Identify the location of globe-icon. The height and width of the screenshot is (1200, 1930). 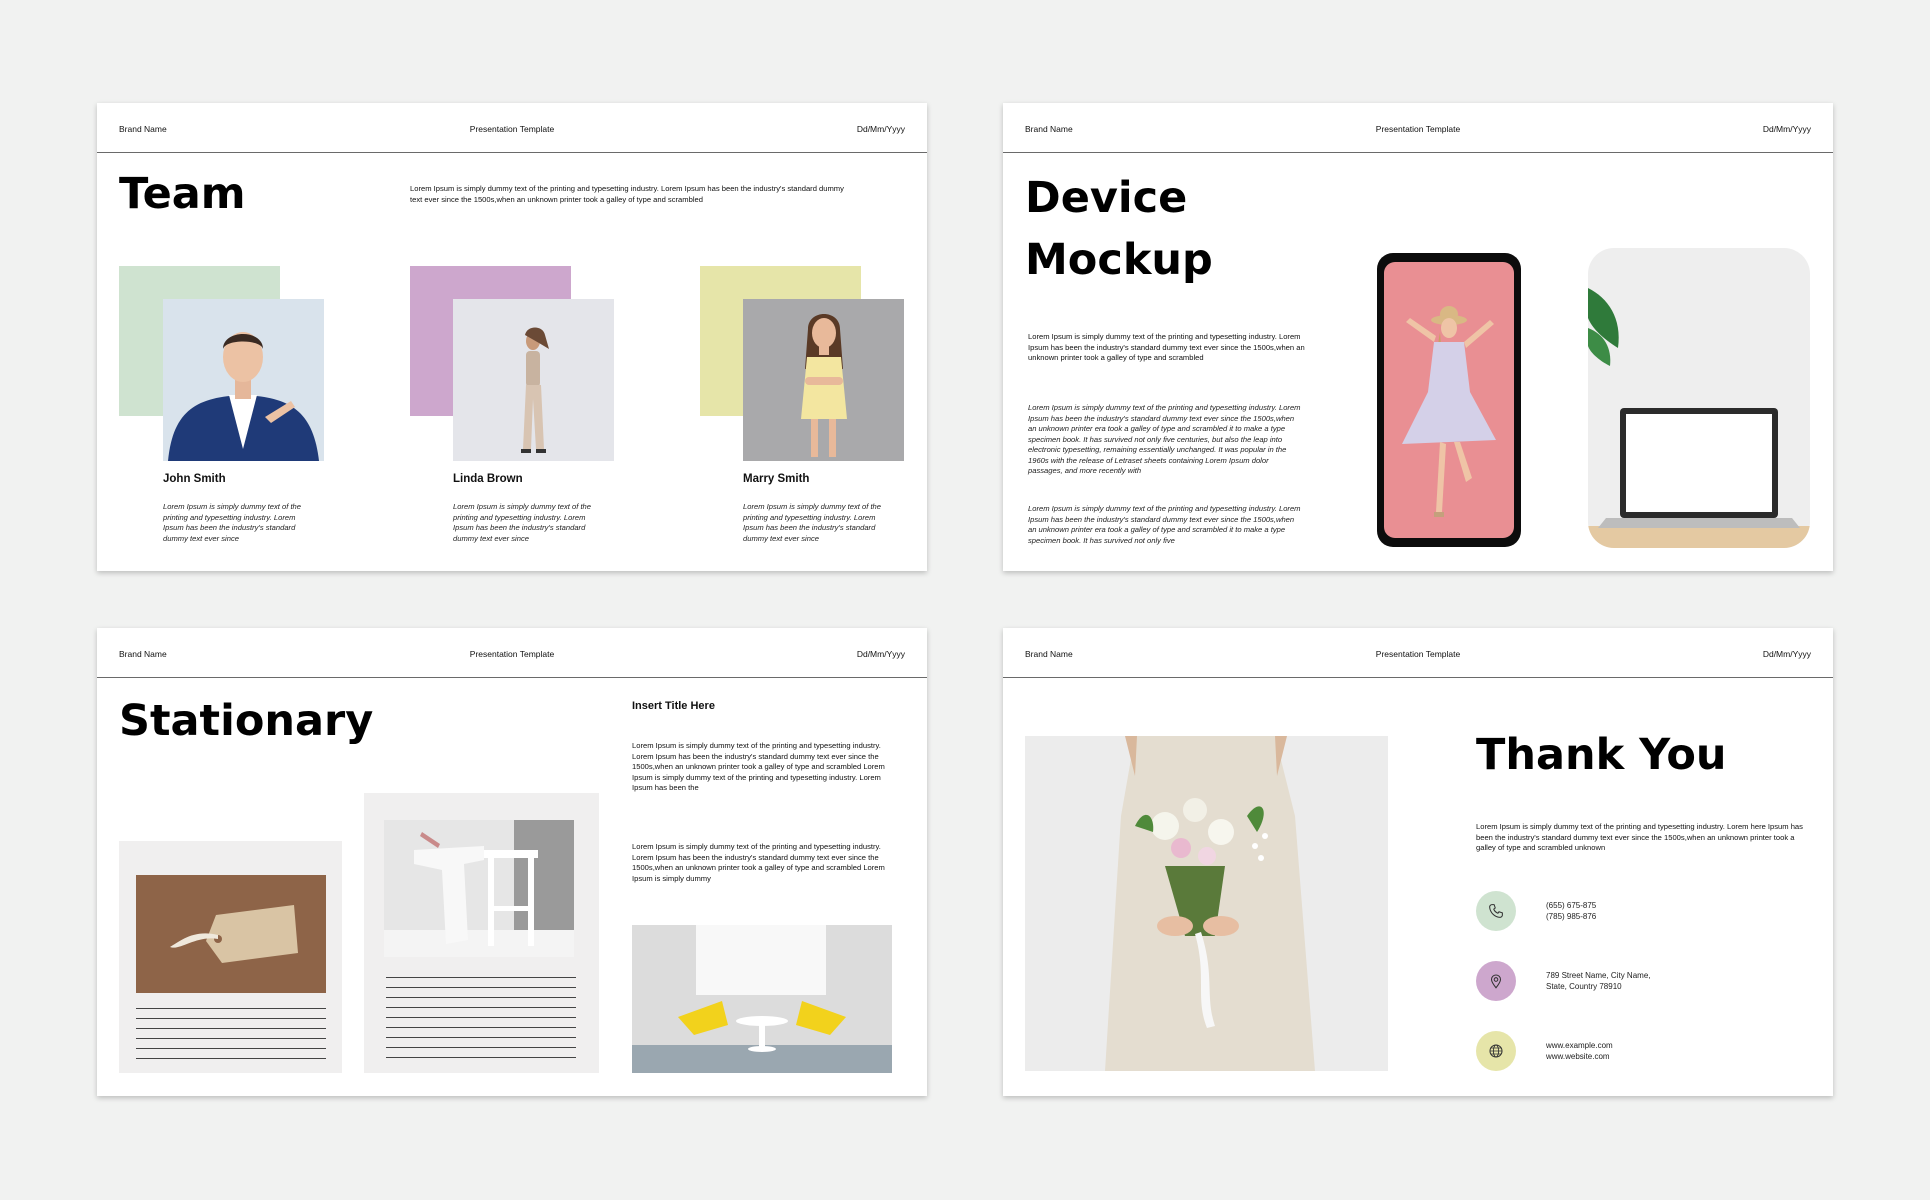
(1496, 1051).